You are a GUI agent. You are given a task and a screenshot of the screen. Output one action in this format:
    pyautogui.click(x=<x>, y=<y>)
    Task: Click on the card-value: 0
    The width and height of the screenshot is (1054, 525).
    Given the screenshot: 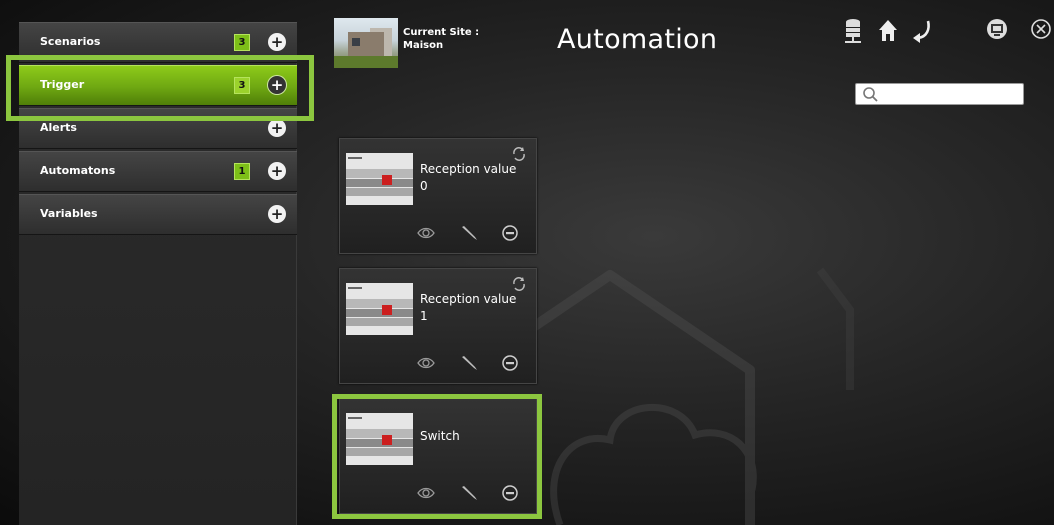 What is the action you would take?
    pyautogui.click(x=424, y=186)
    